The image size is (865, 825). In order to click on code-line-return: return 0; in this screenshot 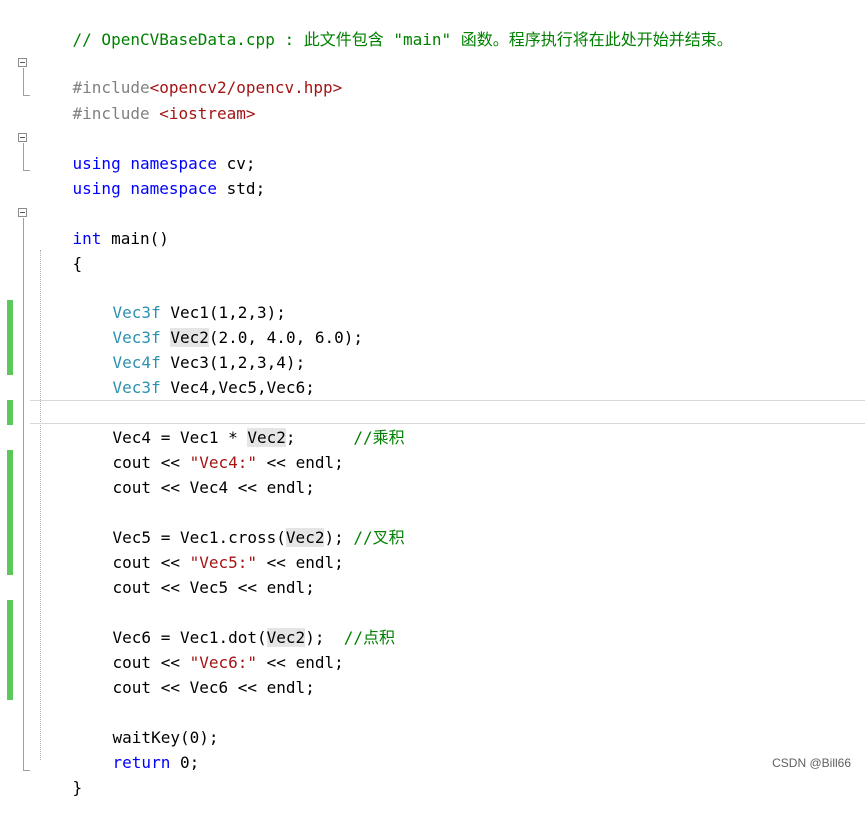, I will do `click(137, 748)`.